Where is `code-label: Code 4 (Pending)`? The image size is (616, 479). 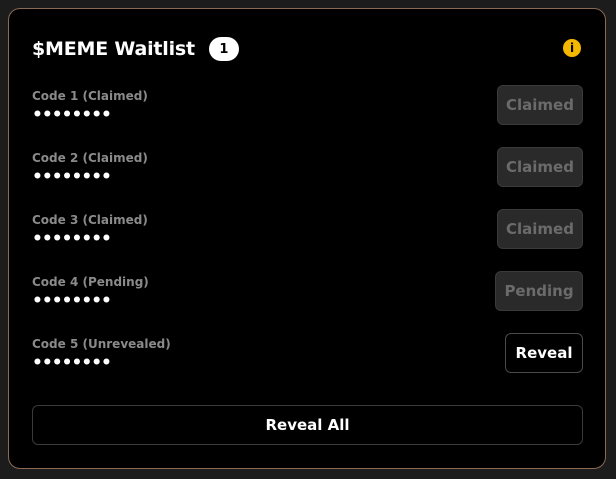 code-label: Code 4 (Pending) is located at coordinates (90, 282).